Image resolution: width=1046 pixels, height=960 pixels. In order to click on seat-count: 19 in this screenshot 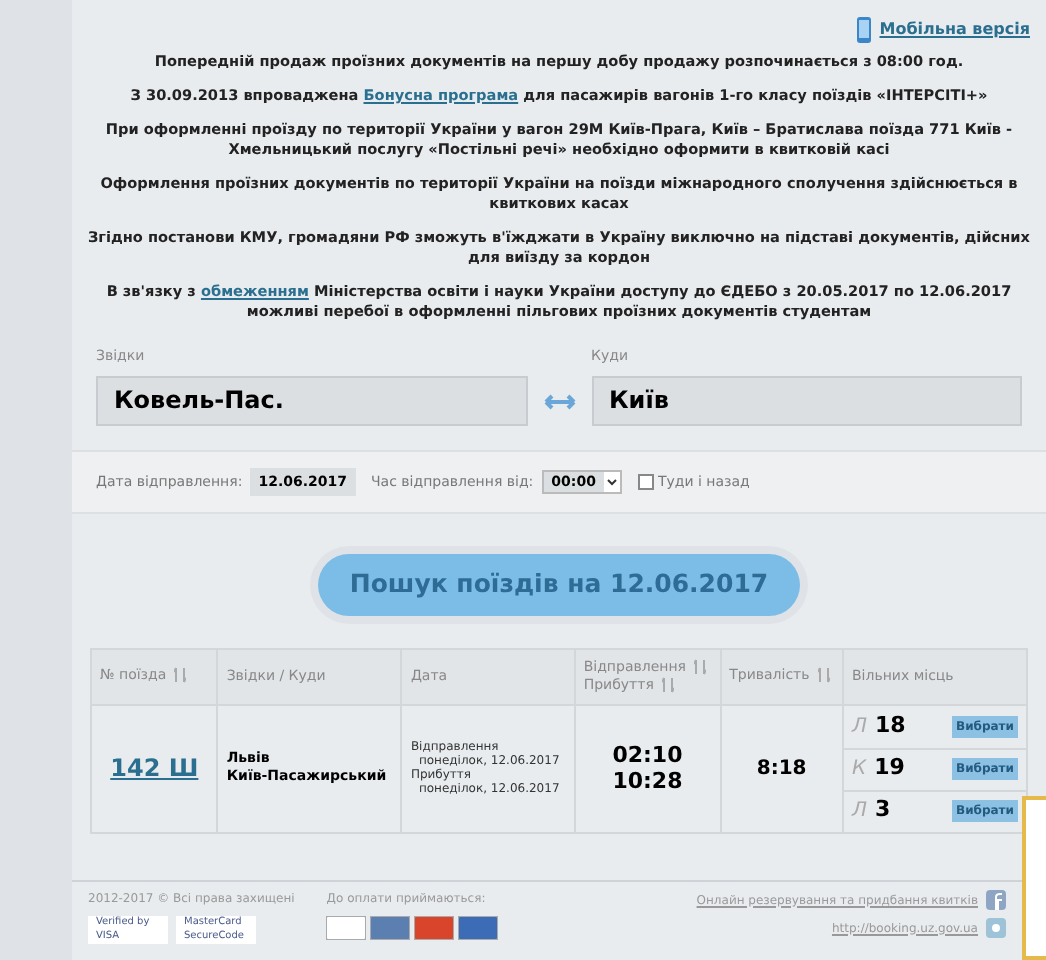, I will do `click(889, 768)`.